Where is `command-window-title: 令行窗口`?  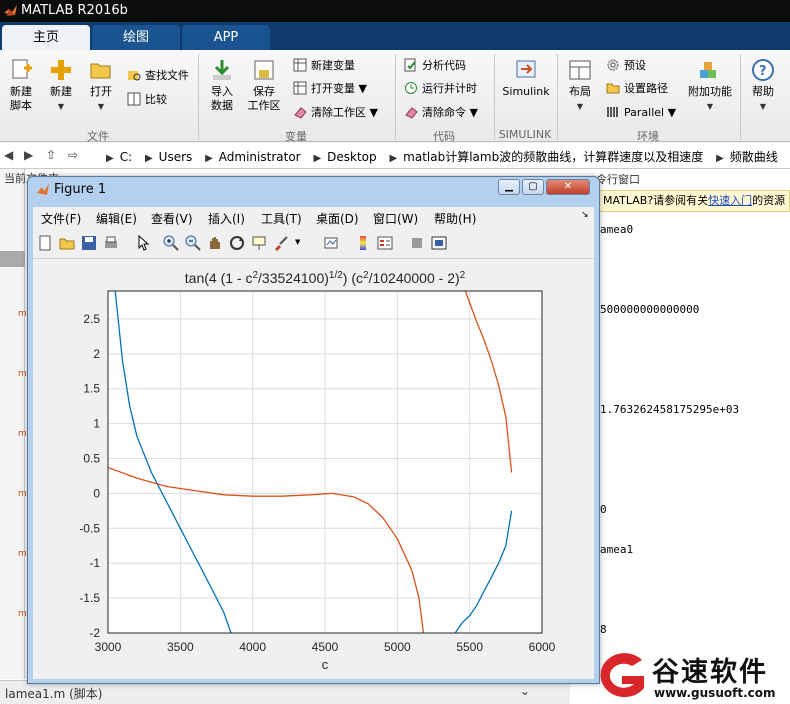 command-window-title: 令行窗口 is located at coordinates (618, 179).